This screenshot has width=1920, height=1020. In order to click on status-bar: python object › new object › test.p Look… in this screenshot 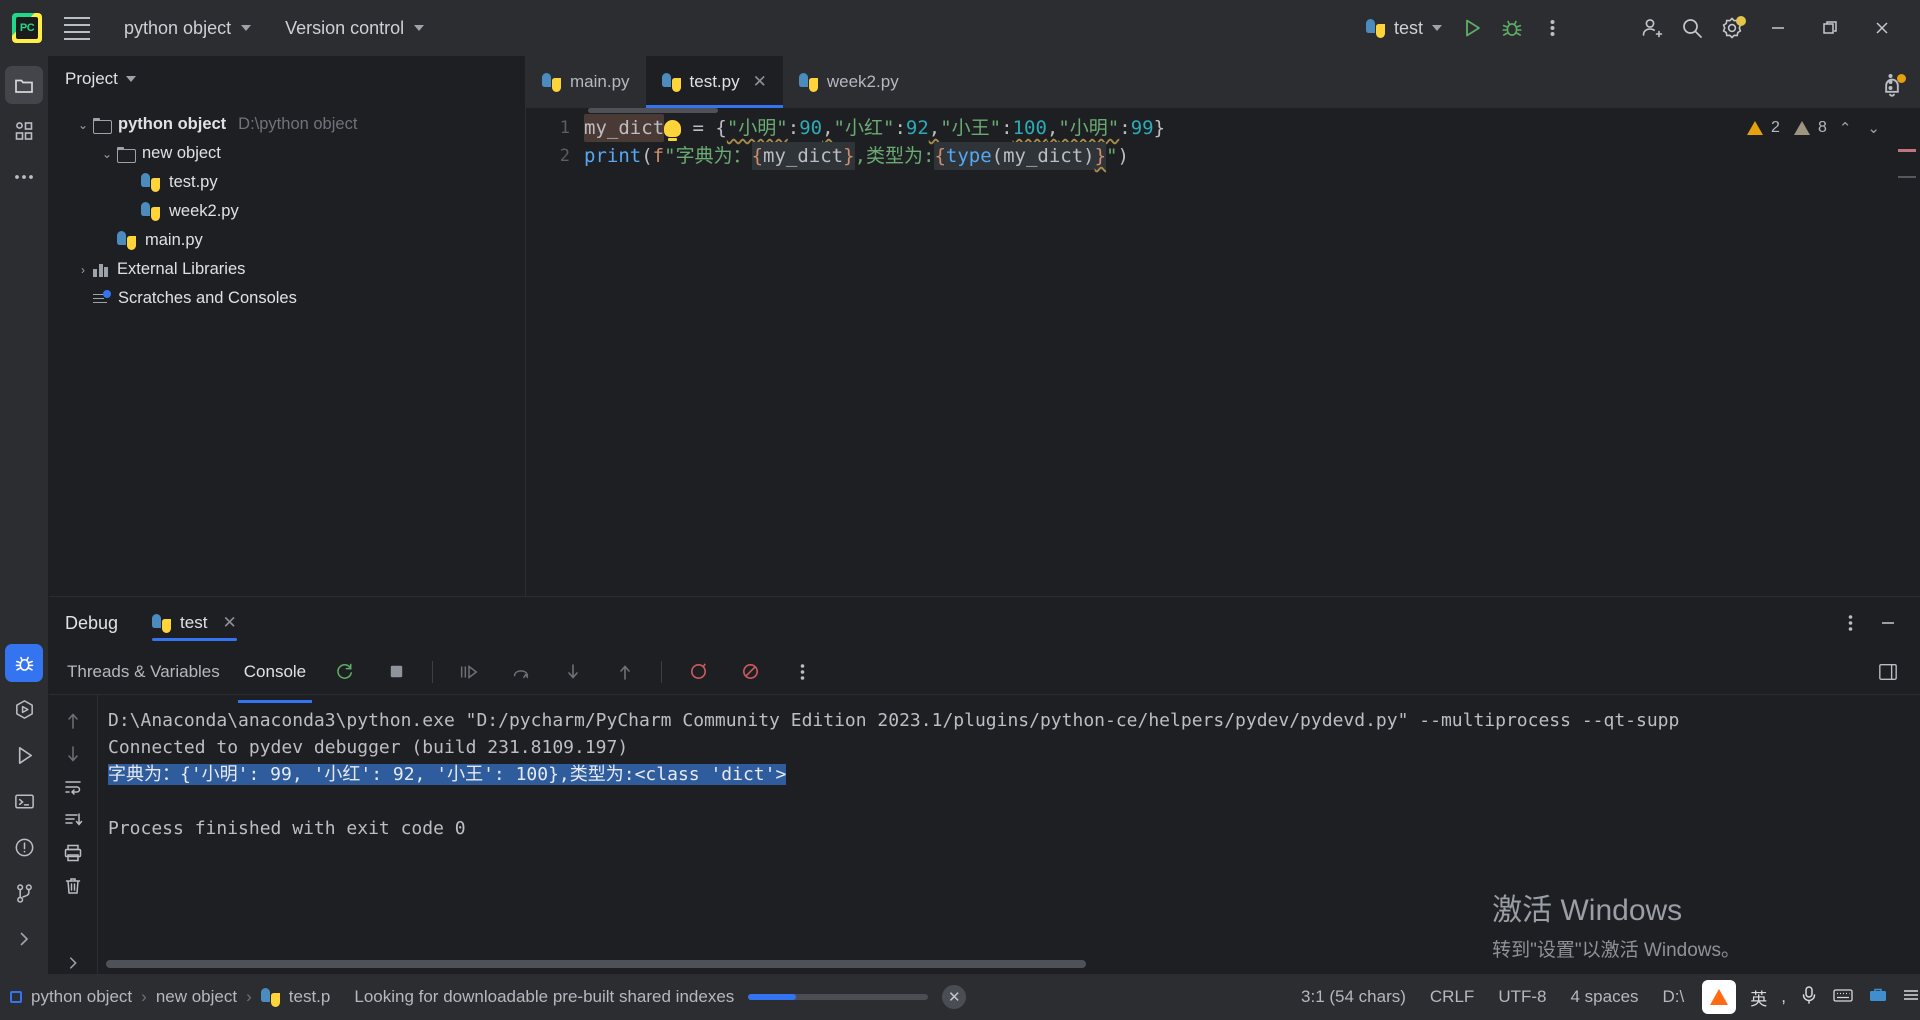, I will do `click(960, 997)`.